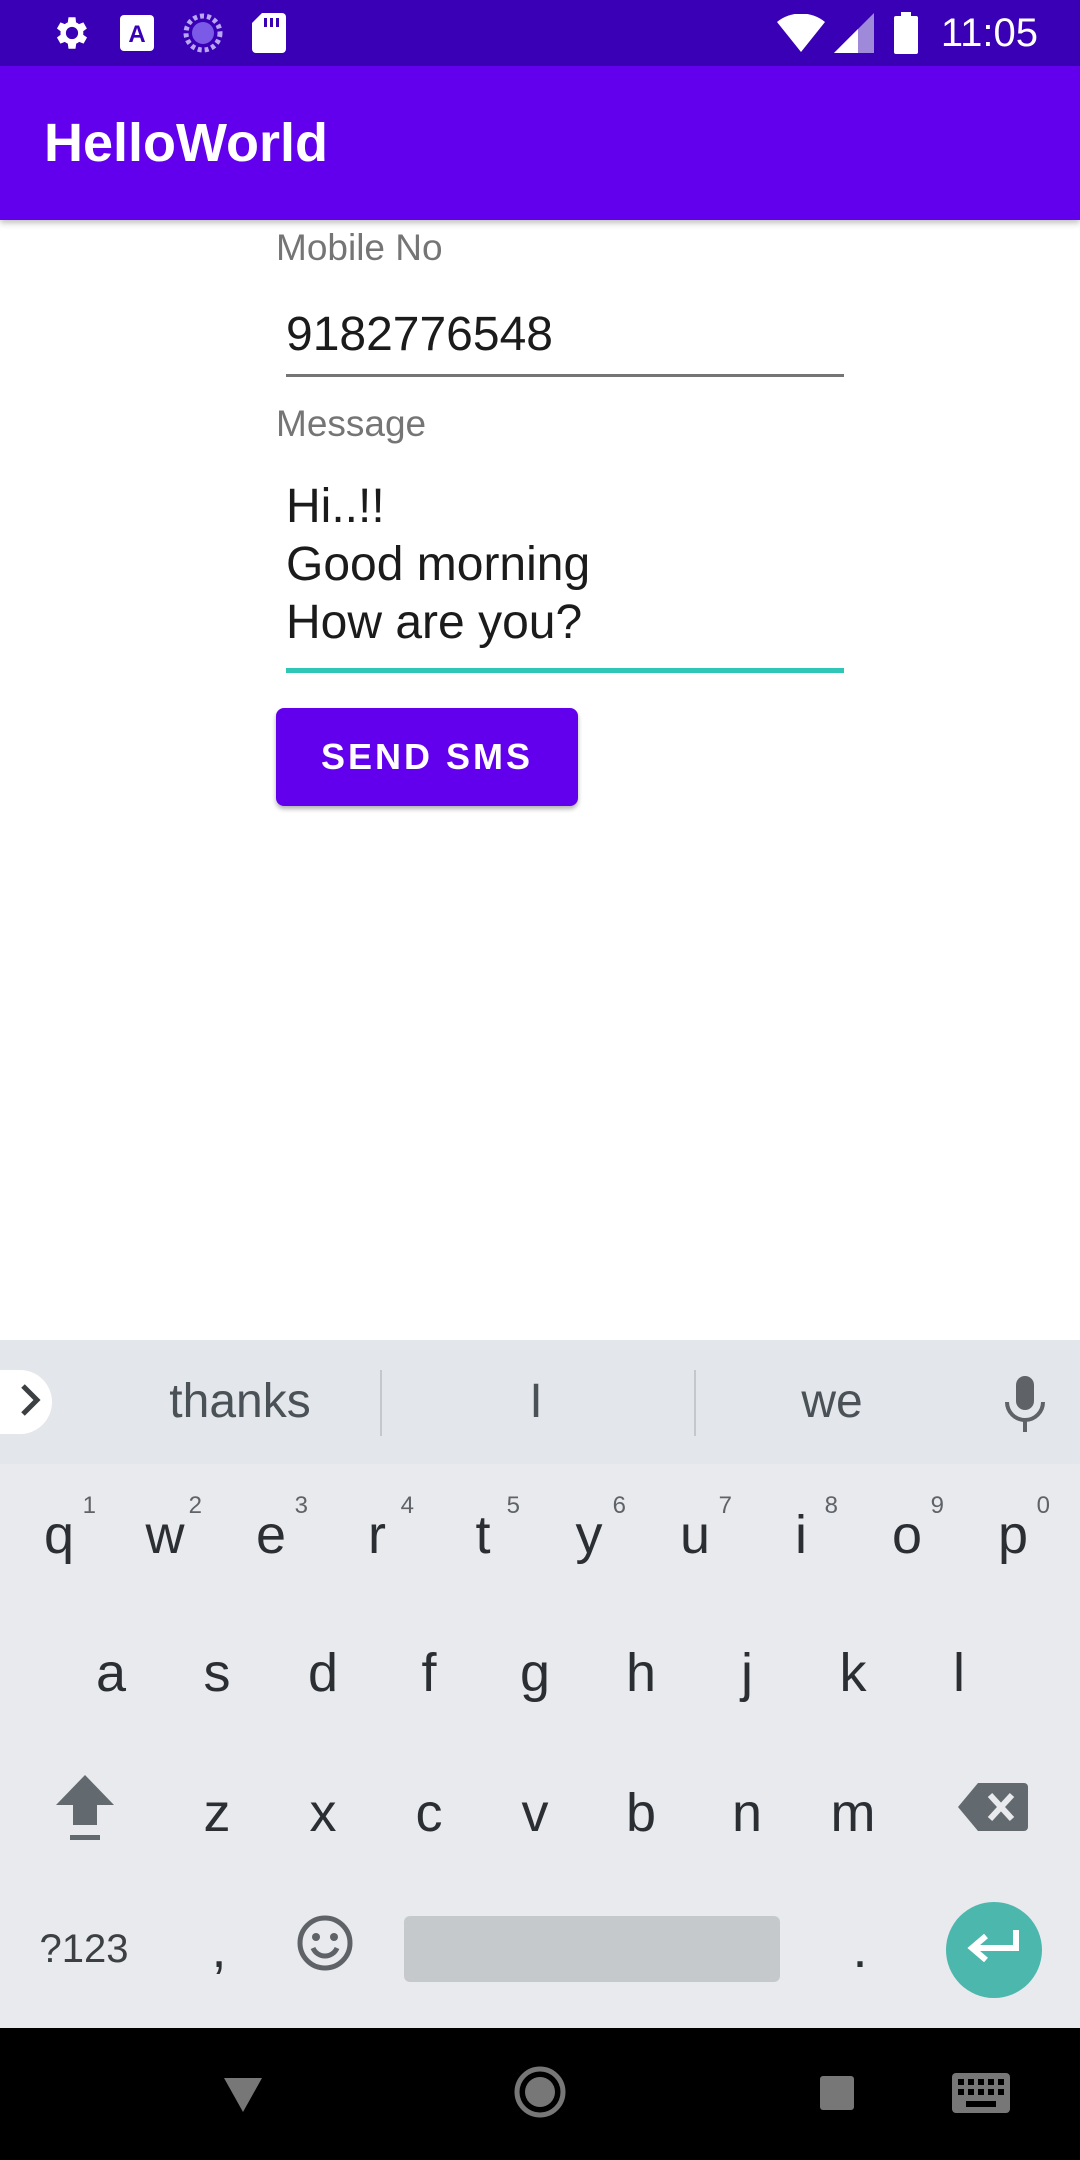 This screenshot has height=2160, width=1080. I want to click on key-f: f, so click(429, 1673).